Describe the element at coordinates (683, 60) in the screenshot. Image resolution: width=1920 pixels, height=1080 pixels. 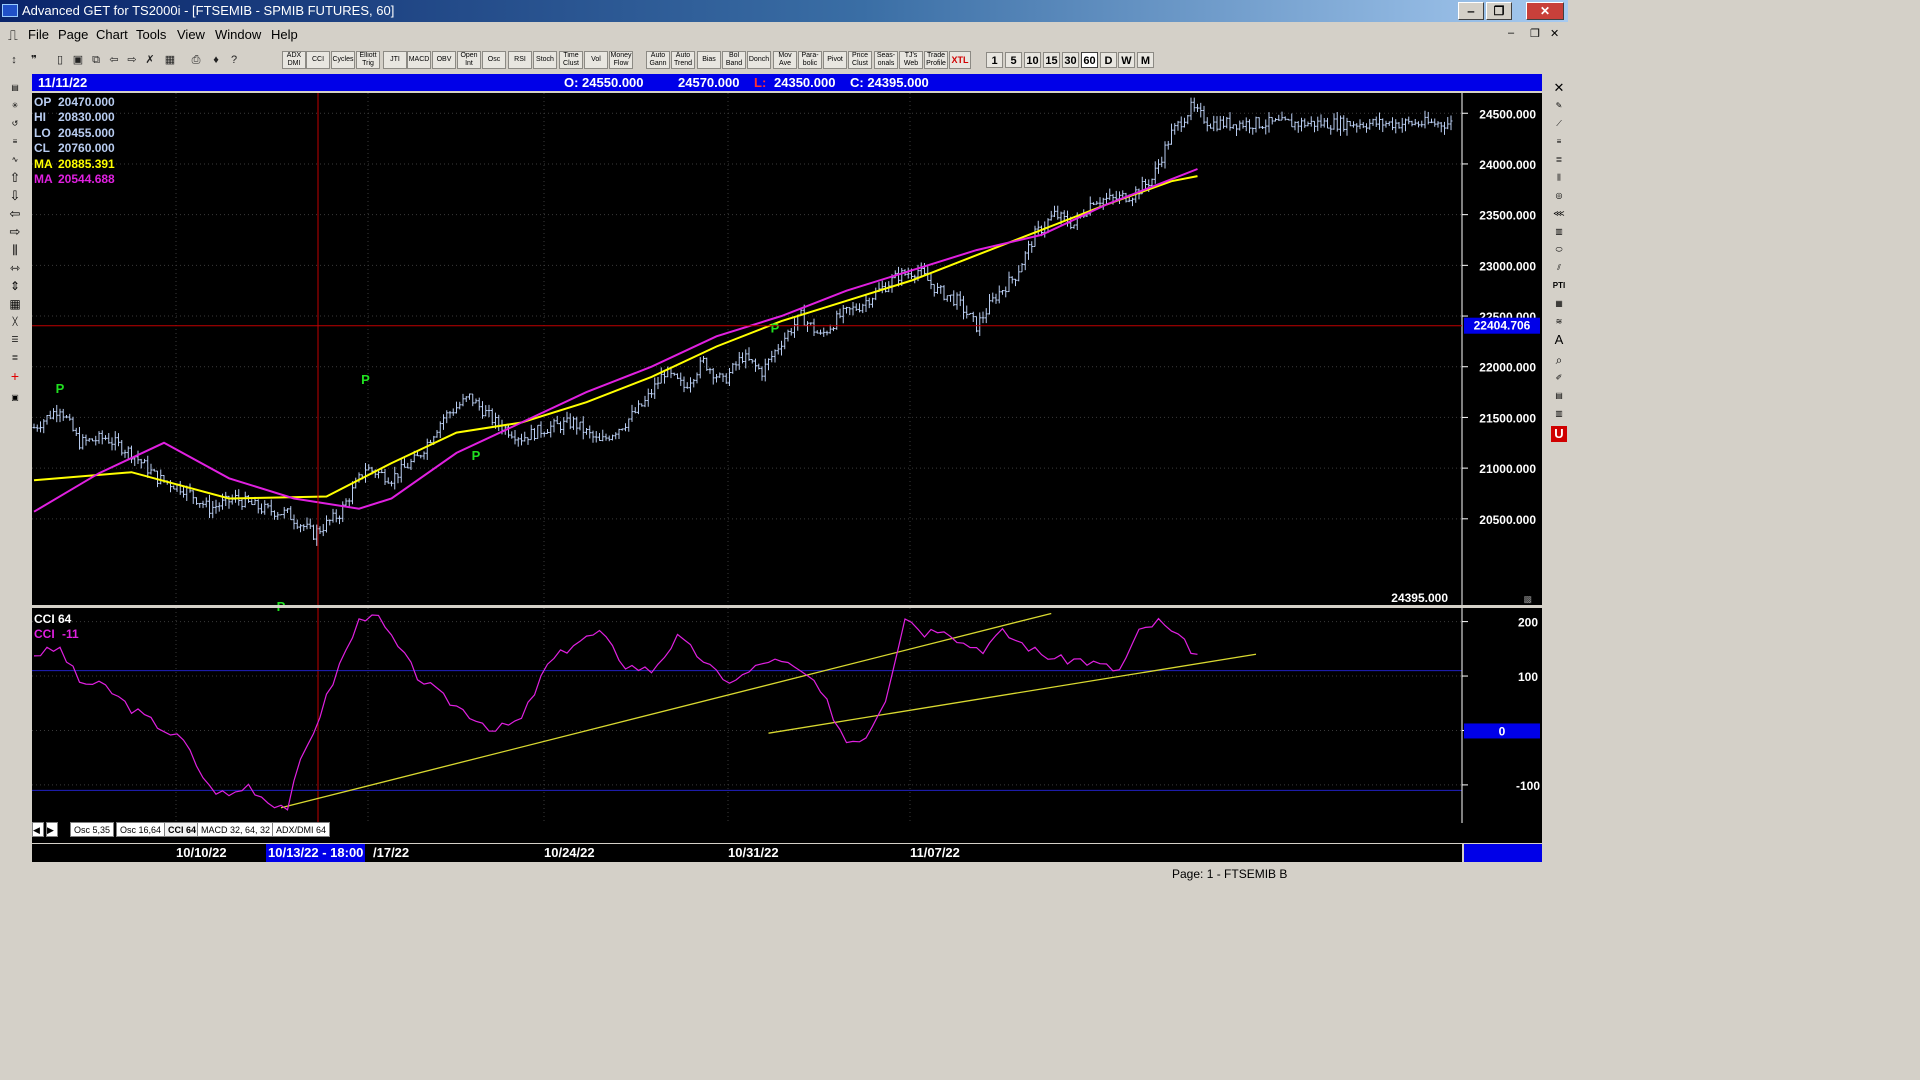
I see `toolbar-btn-auto-trend: Auto Trend` at that location.